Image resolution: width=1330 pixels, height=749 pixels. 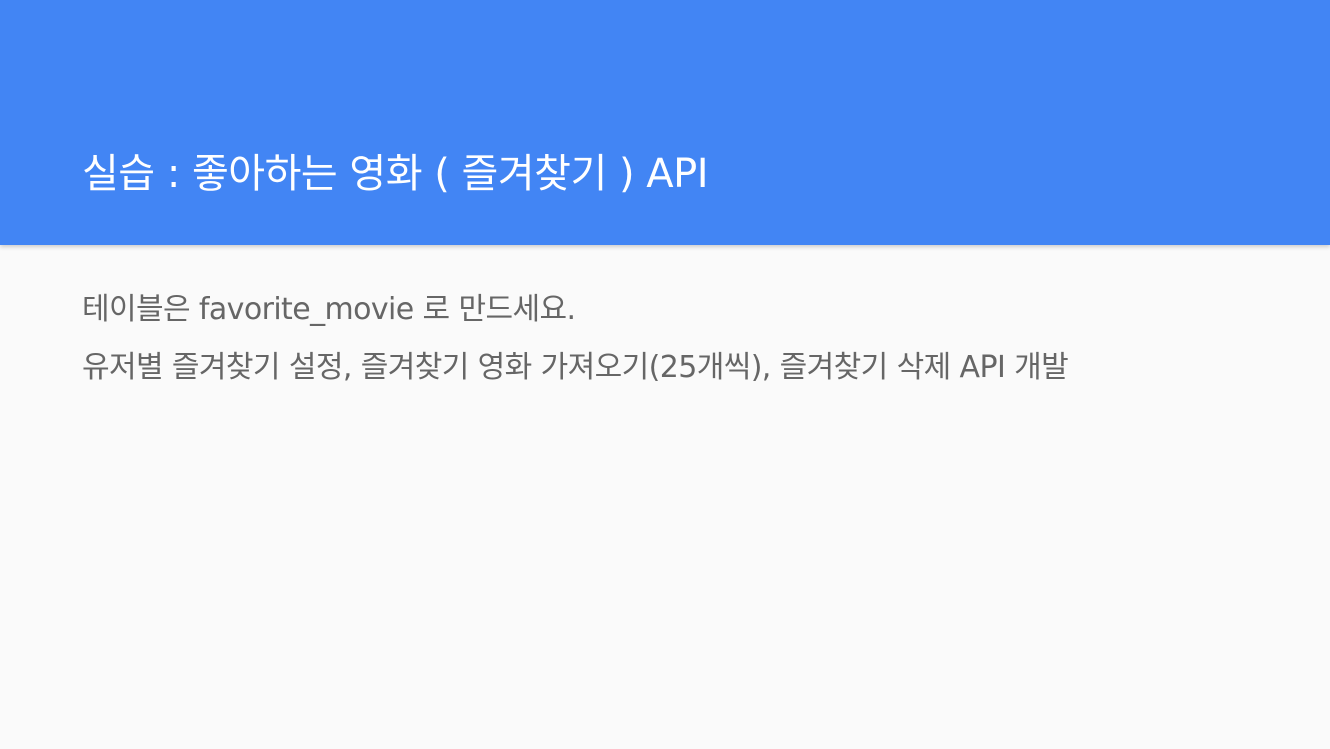 I want to click on body-paragraph-table-name: 테이블은 favorite_movie 로 만드세요., so click(x=329, y=309).